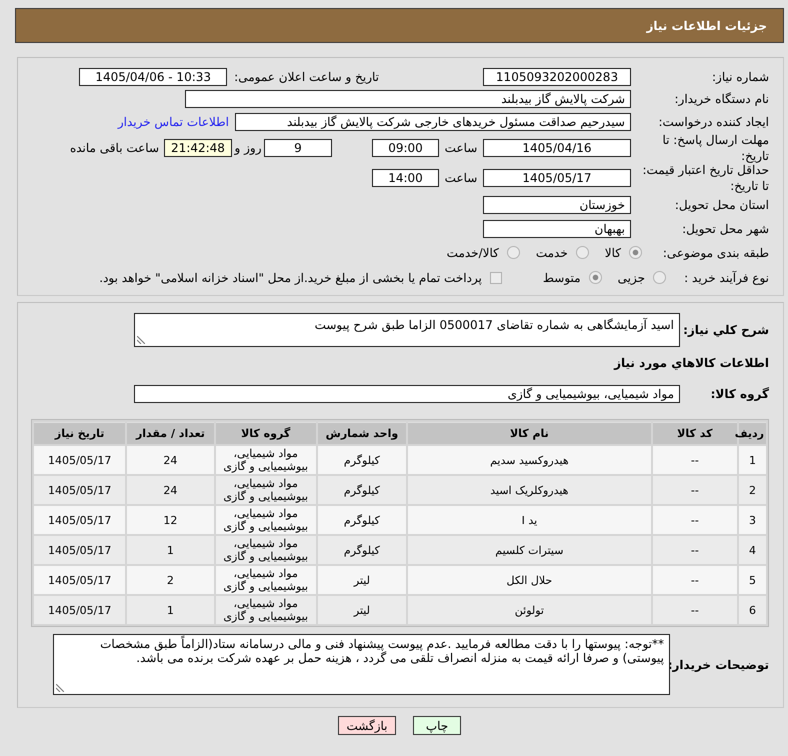  What do you see at coordinates (557, 148) in the screenshot?
I see `deadline-date-field: 1405/04/16` at bounding box center [557, 148].